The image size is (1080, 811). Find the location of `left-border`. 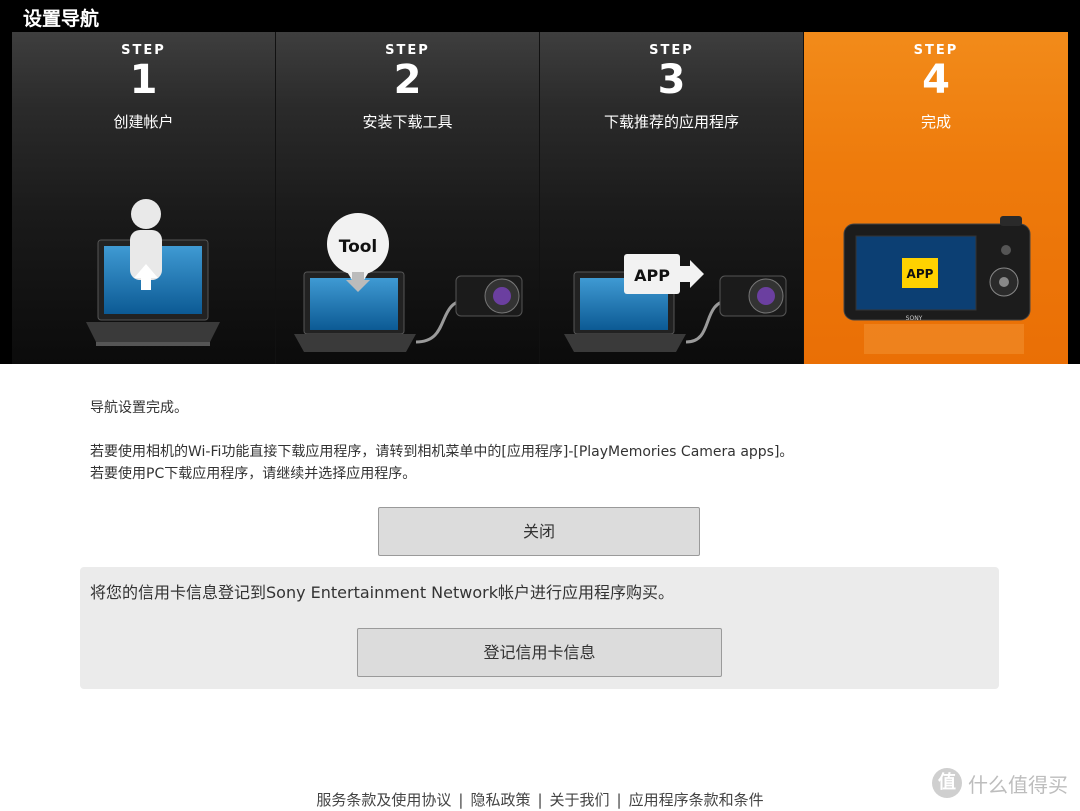

left-border is located at coordinates (6, 198).